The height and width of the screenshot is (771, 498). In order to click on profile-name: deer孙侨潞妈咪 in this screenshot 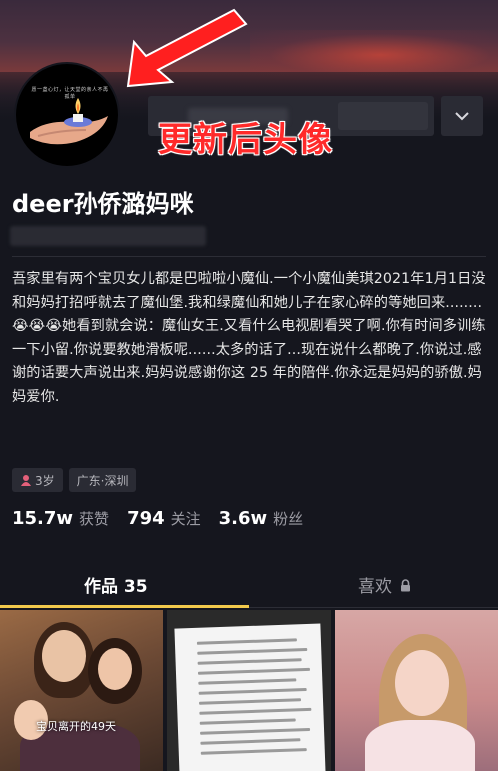, I will do `click(103, 204)`.